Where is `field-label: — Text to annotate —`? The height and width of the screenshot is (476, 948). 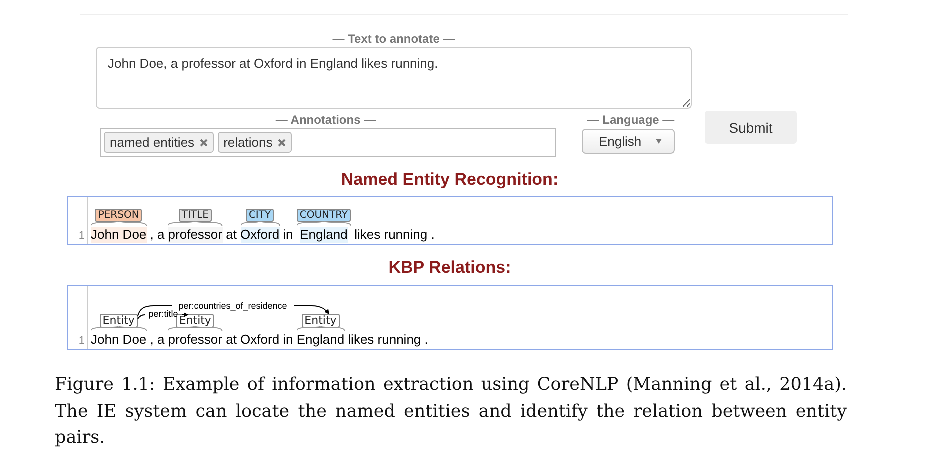 field-label: — Text to annotate — is located at coordinates (394, 39).